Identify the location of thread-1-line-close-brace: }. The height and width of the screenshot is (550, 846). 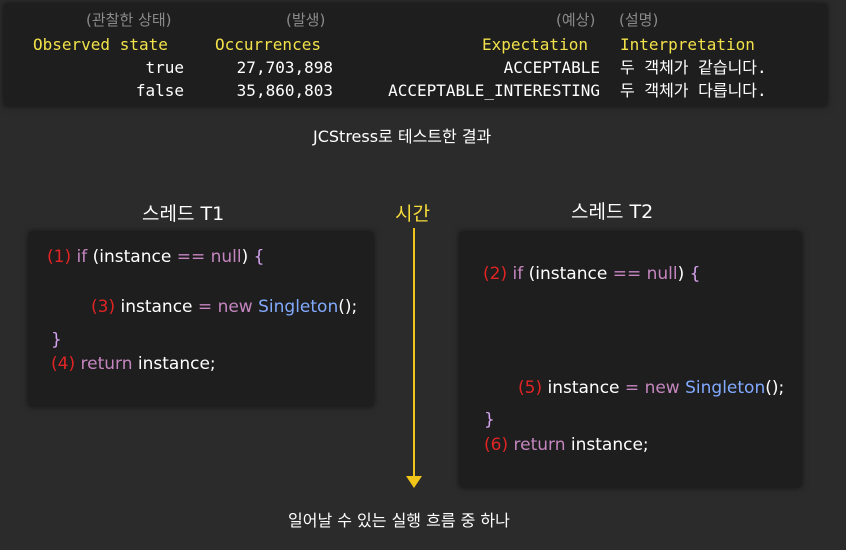
(56, 340).